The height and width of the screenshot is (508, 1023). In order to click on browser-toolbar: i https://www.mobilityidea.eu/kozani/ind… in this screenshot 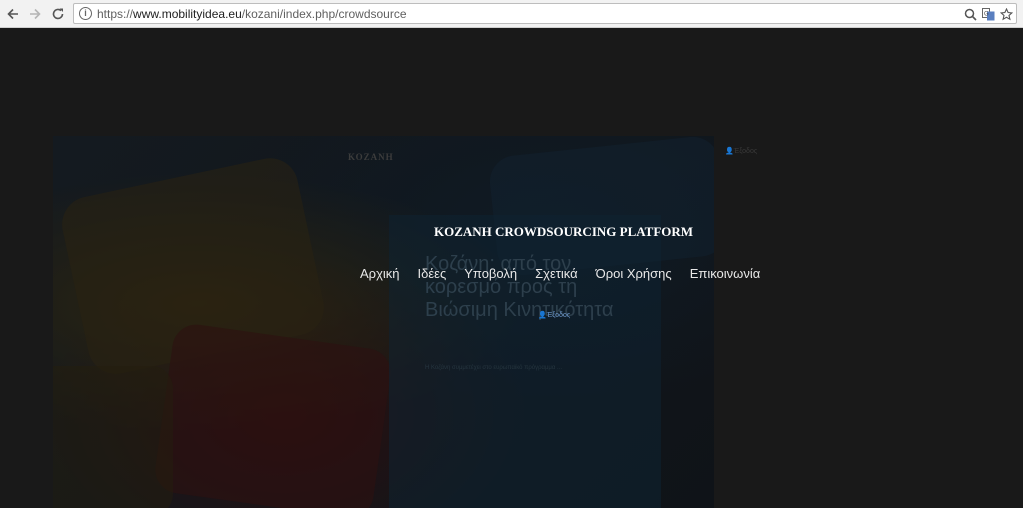, I will do `click(511, 14)`.